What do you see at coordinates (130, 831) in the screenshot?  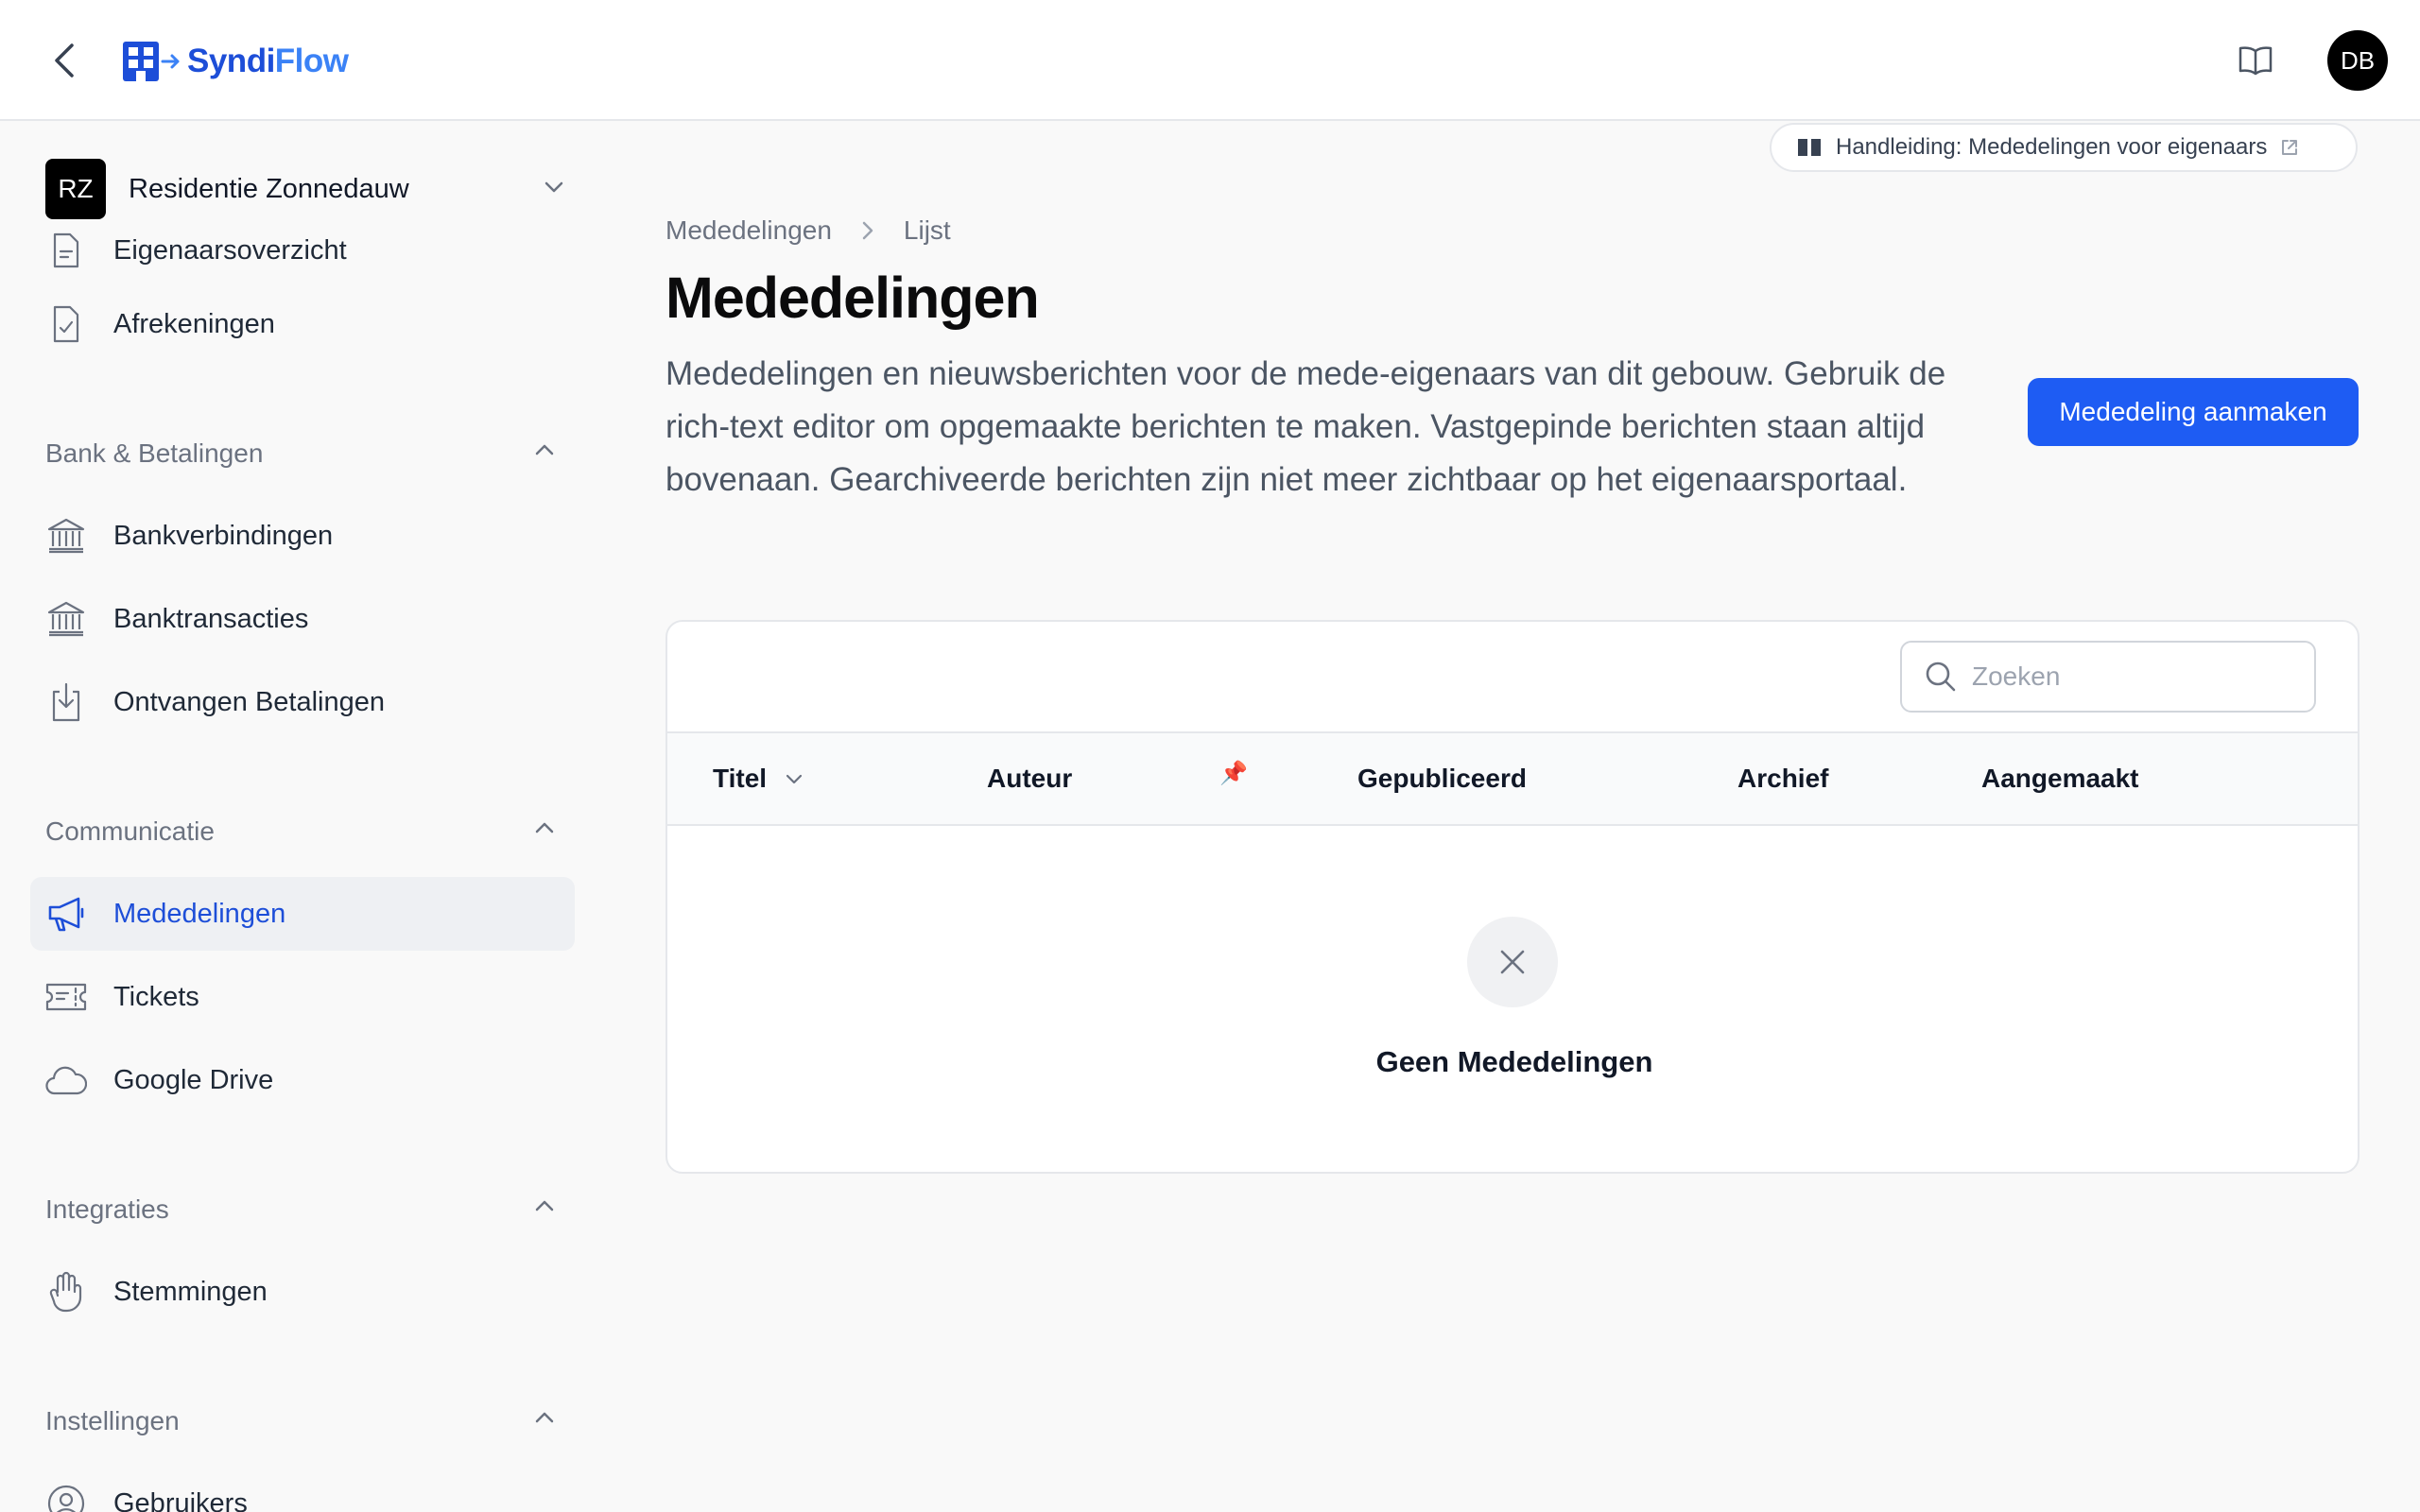 I see `group-label: Communicatie` at bounding box center [130, 831].